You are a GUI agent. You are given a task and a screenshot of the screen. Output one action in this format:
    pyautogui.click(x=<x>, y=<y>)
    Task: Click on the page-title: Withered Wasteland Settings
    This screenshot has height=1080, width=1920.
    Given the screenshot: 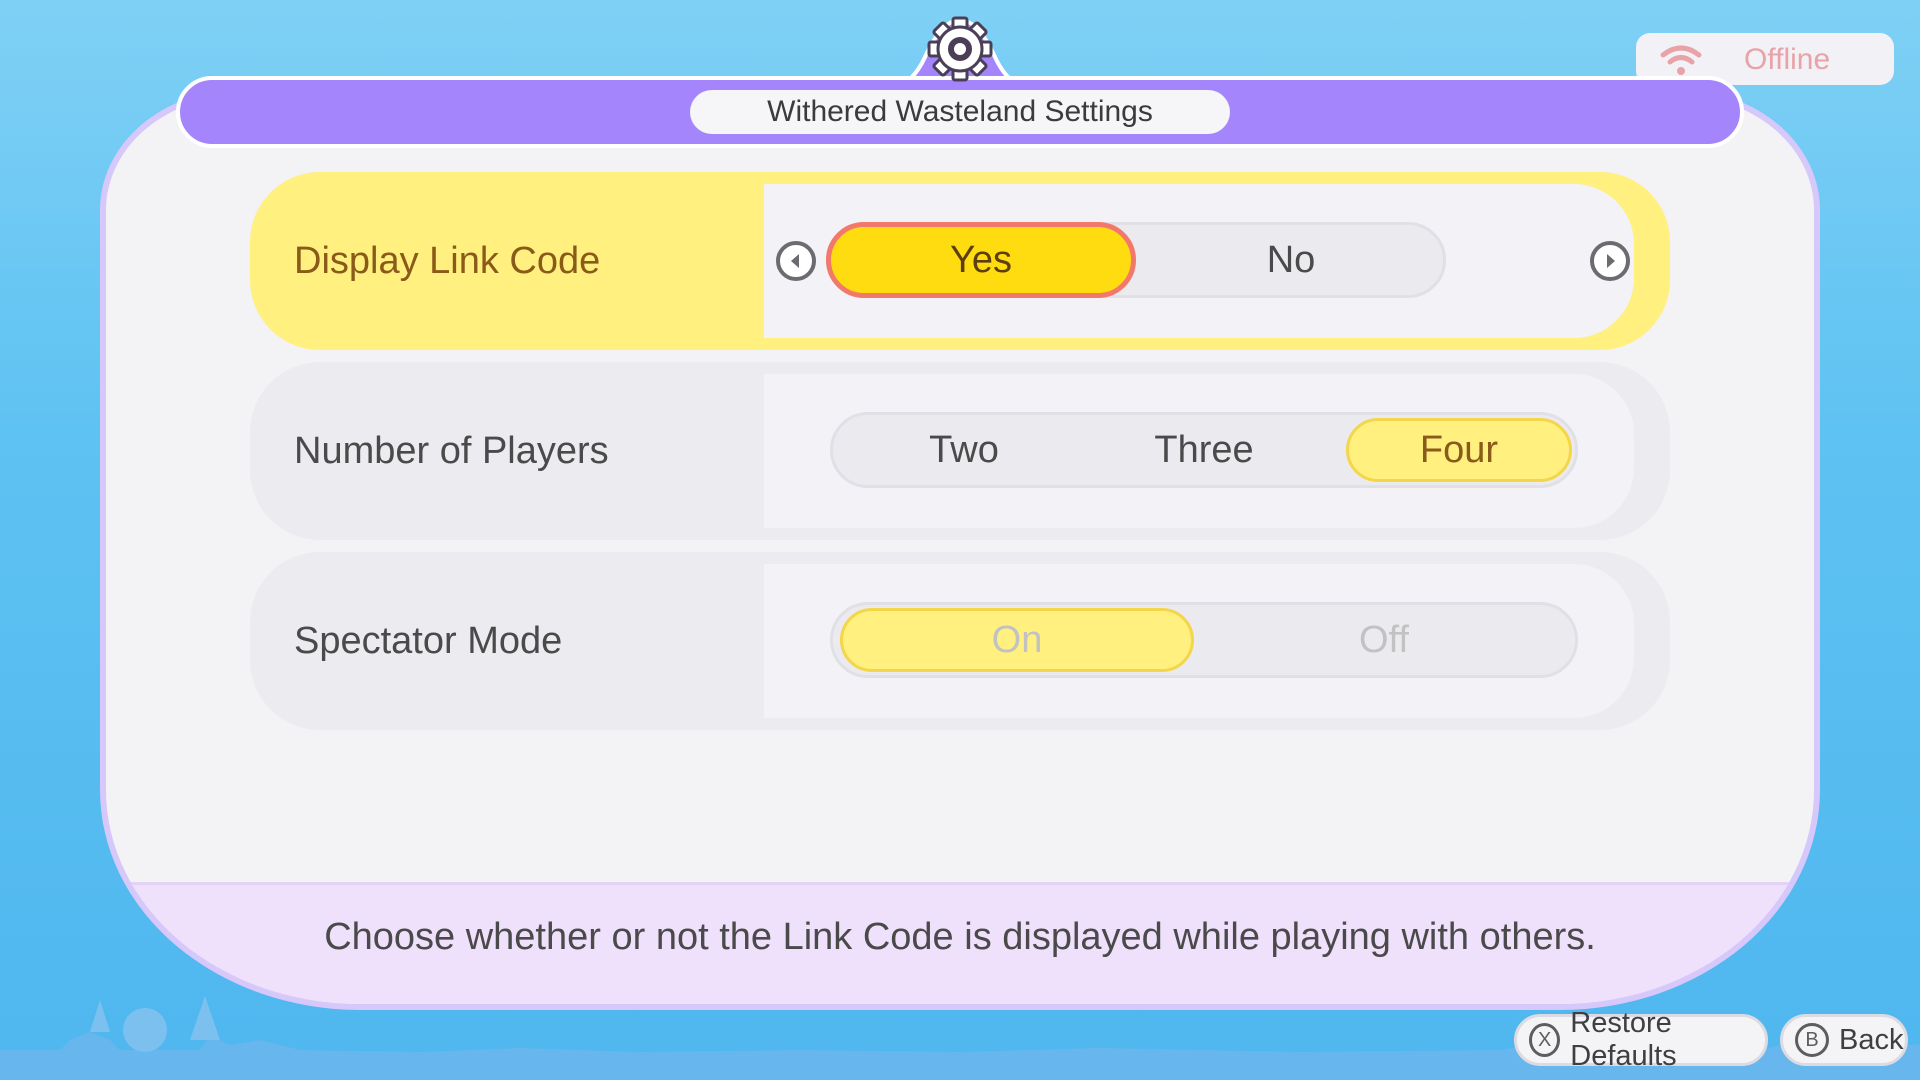 What is the action you would take?
    pyautogui.click(x=960, y=112)
    